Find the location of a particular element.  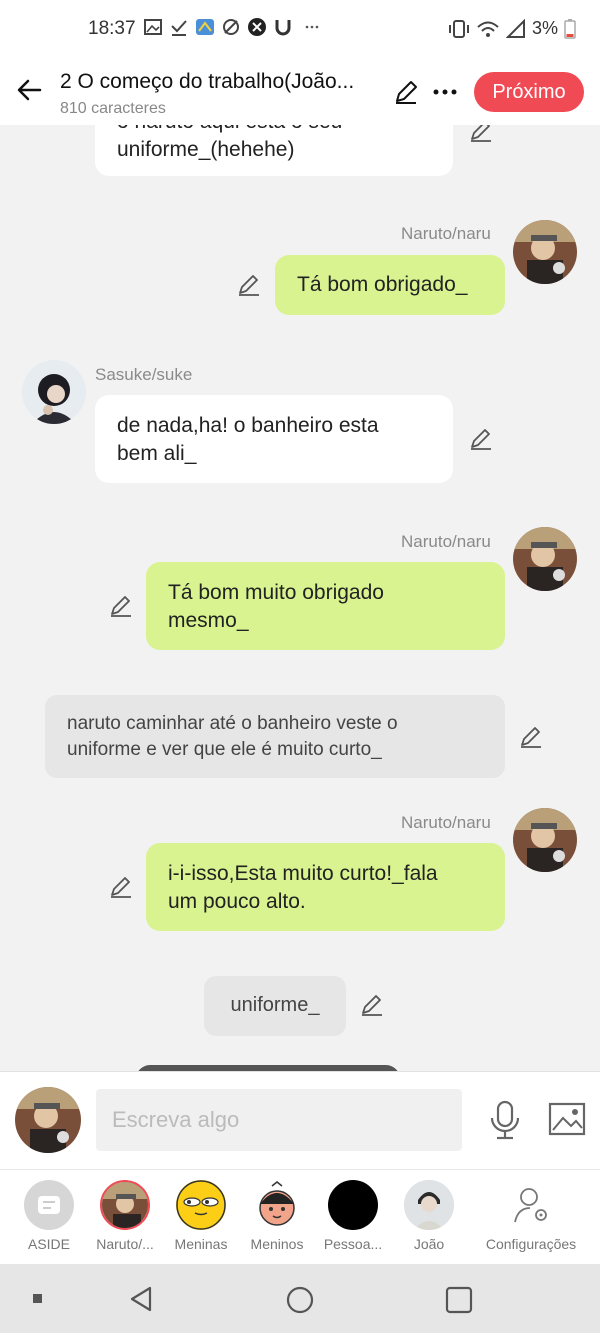

arrow-left-icon is located at coordinates (29, 90).